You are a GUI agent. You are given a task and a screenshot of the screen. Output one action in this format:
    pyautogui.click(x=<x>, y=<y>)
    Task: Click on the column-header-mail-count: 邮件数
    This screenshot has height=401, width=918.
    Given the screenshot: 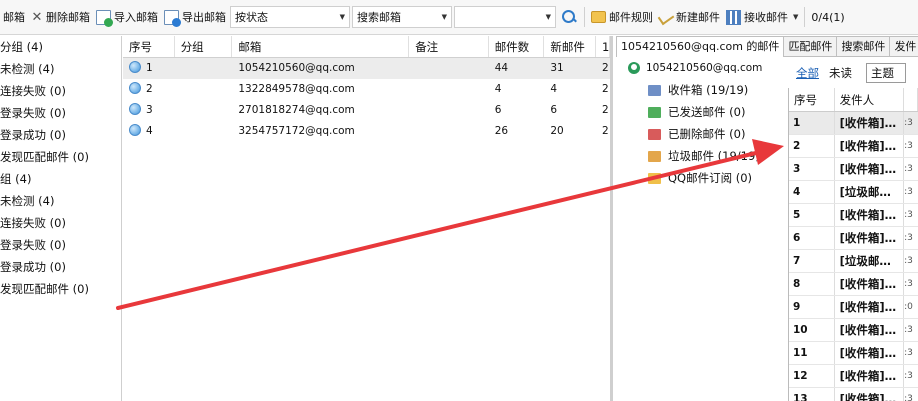 What is the action you would take?
    pyautogui.click(x=517, y=46)
    